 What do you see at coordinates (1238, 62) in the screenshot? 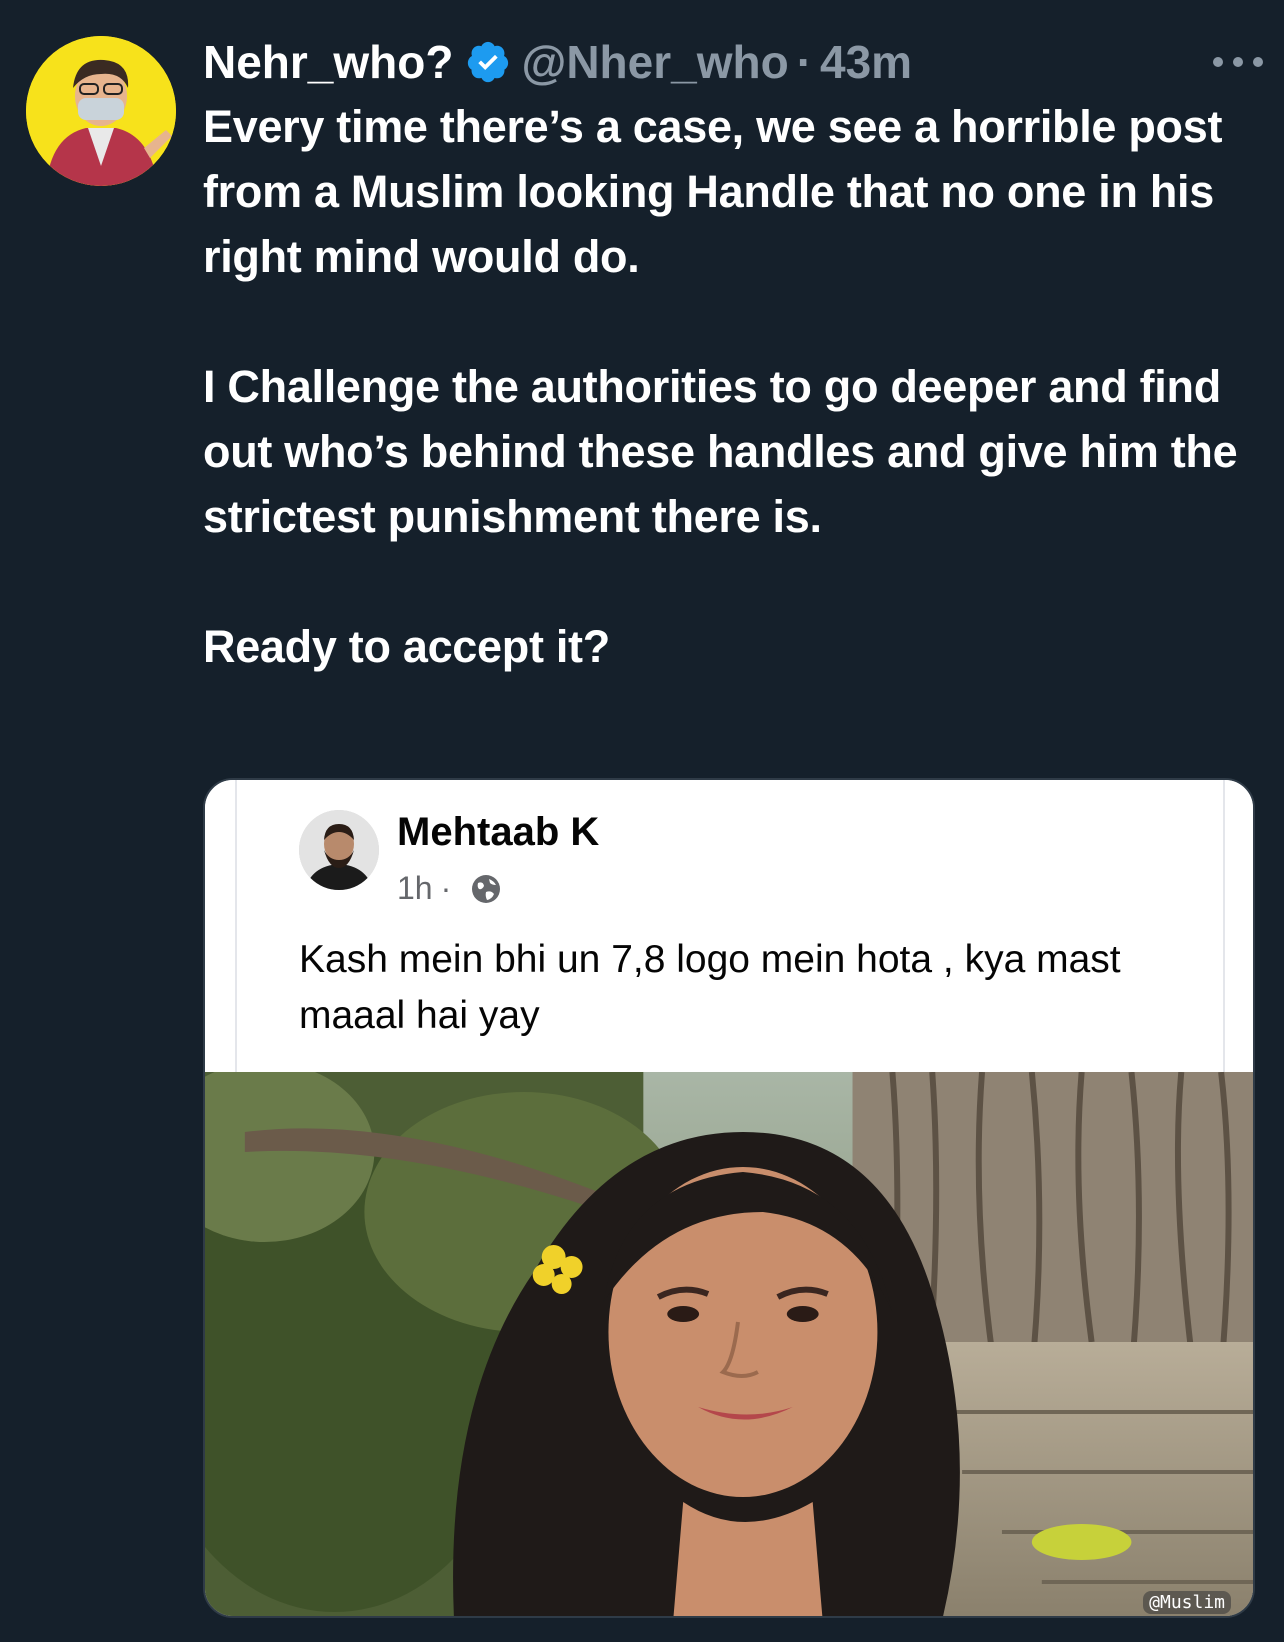
I see `more-options-icon` at bounding box center [1238, 62].